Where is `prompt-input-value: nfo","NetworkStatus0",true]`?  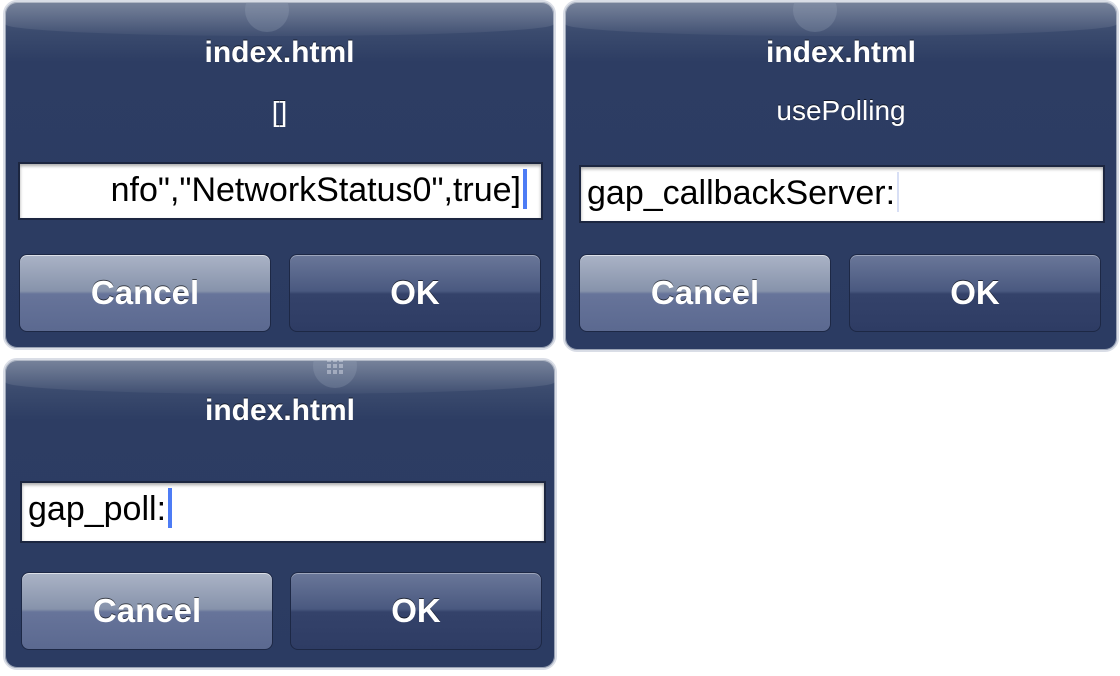 prompt-input-value: nfo","NetworkStatus0",true] is located at coordinates (315, 190).